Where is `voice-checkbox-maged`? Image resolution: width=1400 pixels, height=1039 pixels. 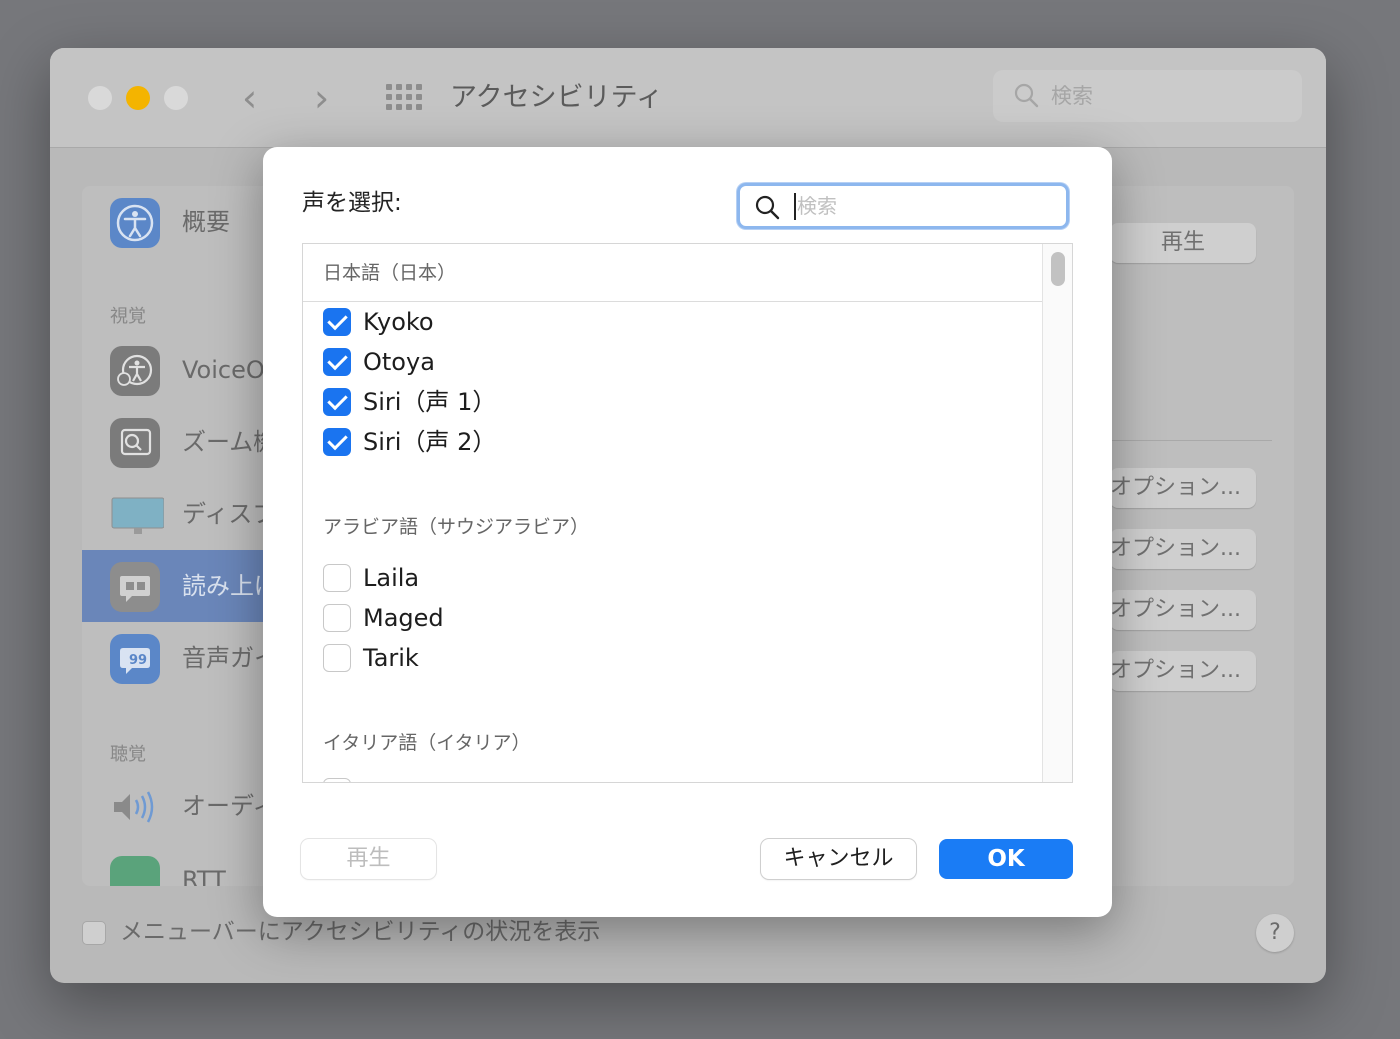 voice-checkbox-maged is located at coordinates (337, 618).